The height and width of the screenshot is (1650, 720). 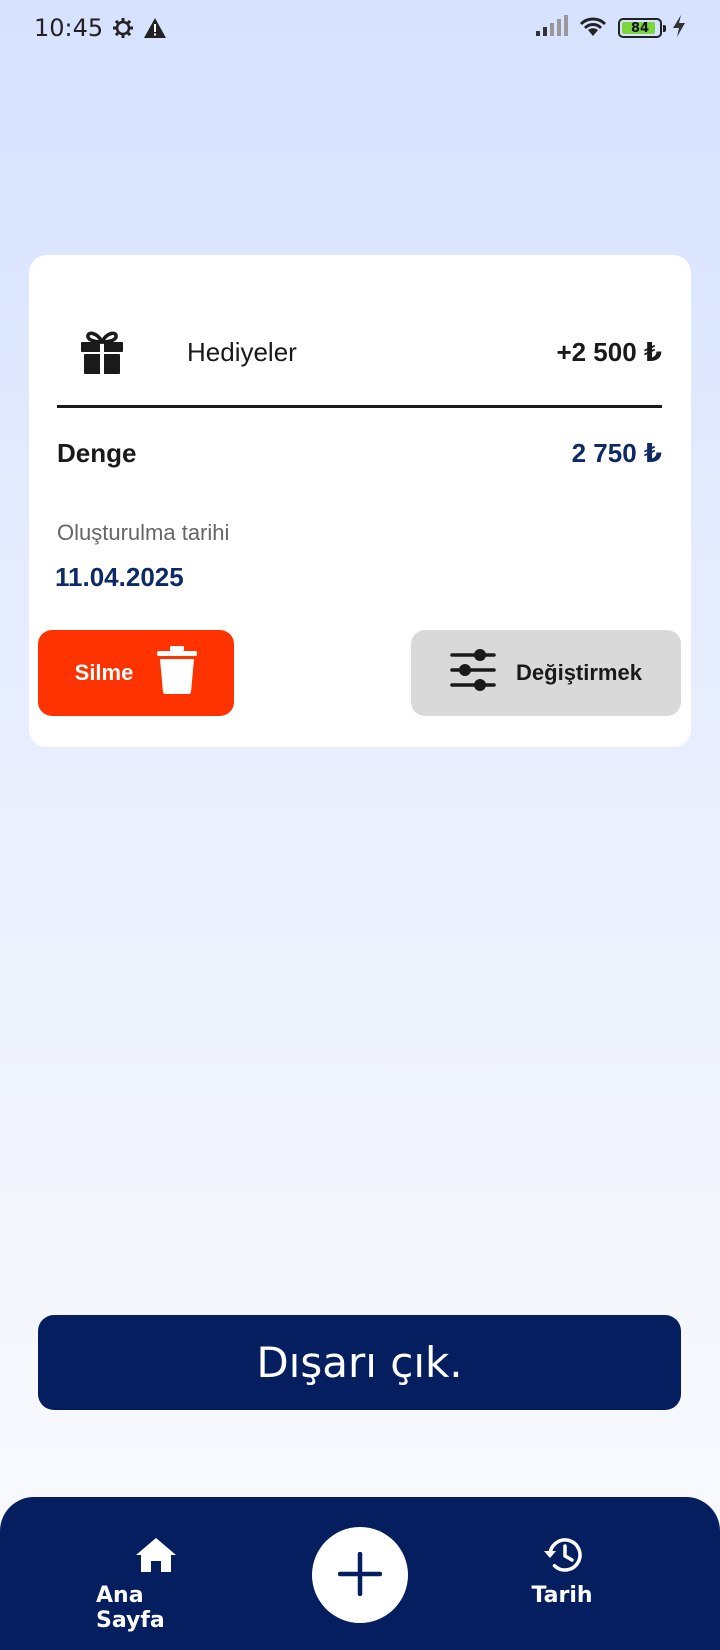 I want to click on battery-icon: 84, so click(x=642, y=28).